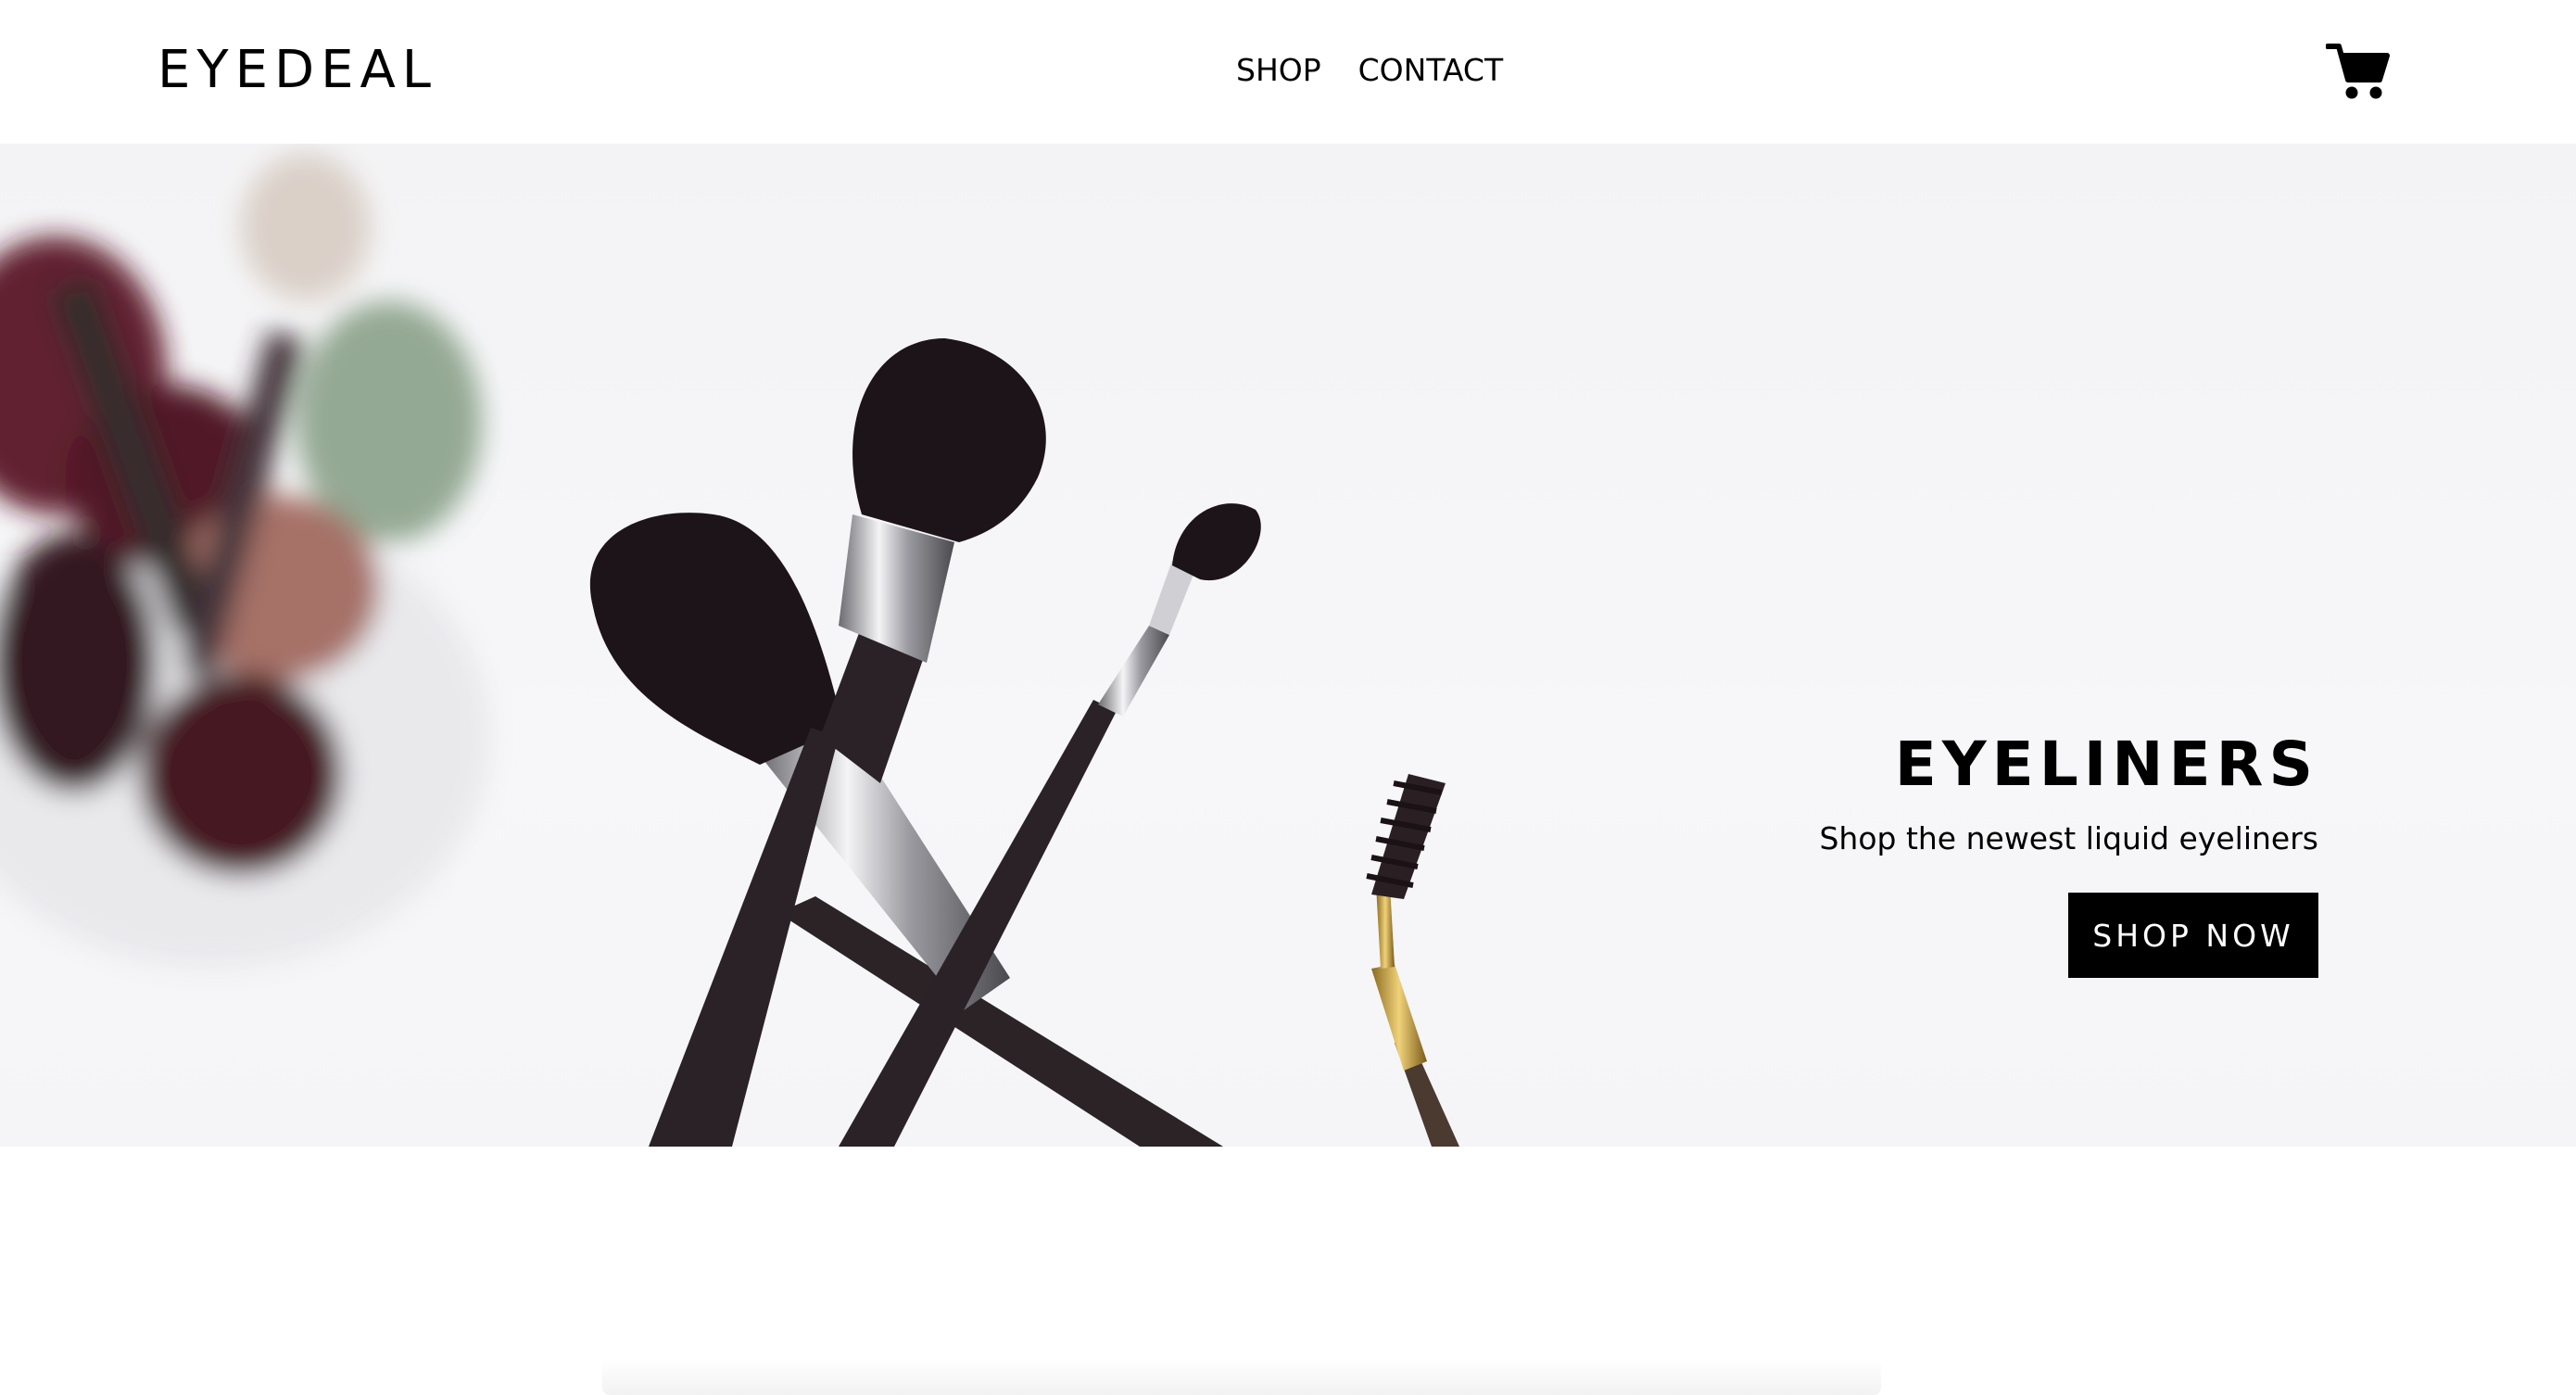  Describe the element at coordinates (2193, 935) in the screenshot. I see `shop-now-button: SHOP NOW` at that location.